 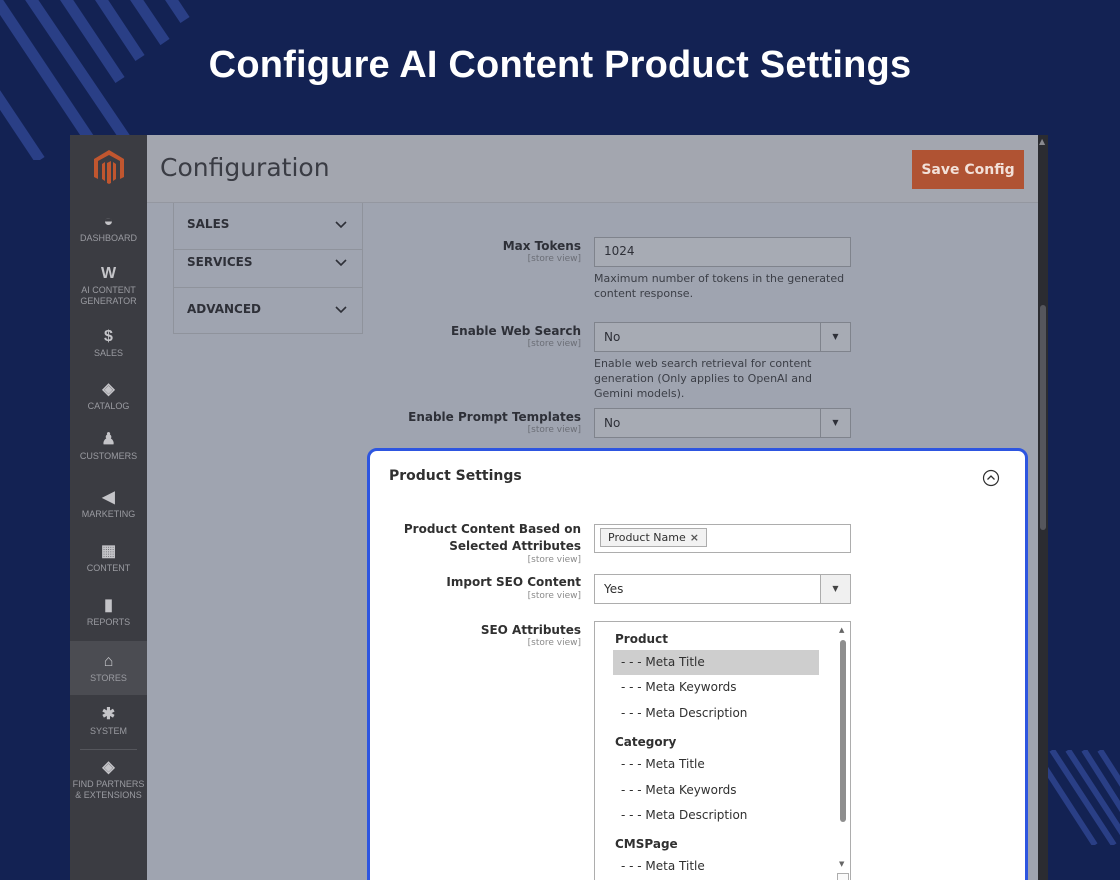 What do you see at coordinates (722, 589) in the screenshot?
I see `import-seo-select: Yes ▼` at bounding box center [722, 589].